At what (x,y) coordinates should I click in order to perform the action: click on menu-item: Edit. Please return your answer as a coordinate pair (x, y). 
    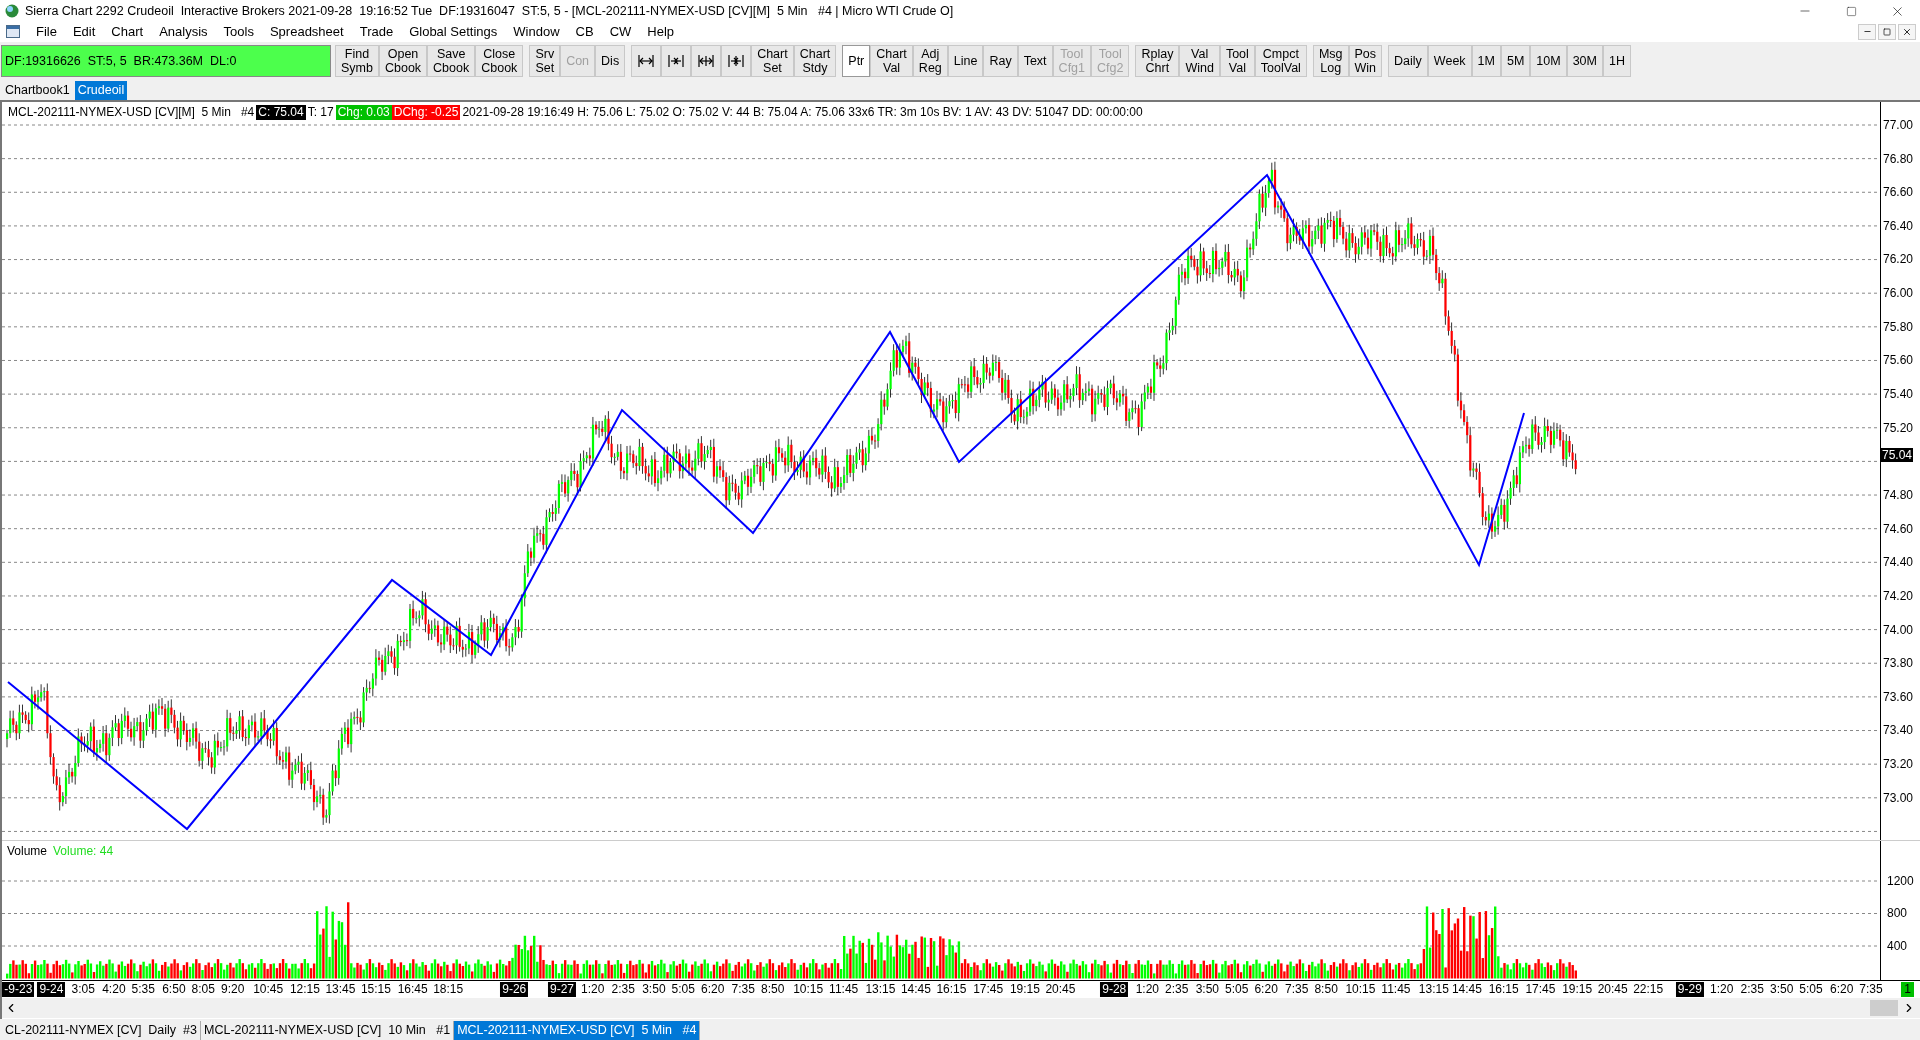
    Looking at the image, I should click on (84, 32).